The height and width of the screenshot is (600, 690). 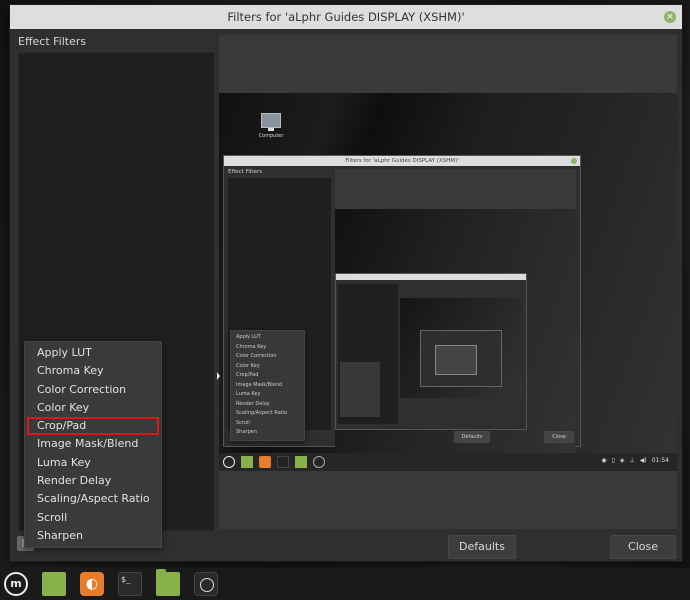 I want to click on mint-menu-icon: m, so click(x=16, y=584).